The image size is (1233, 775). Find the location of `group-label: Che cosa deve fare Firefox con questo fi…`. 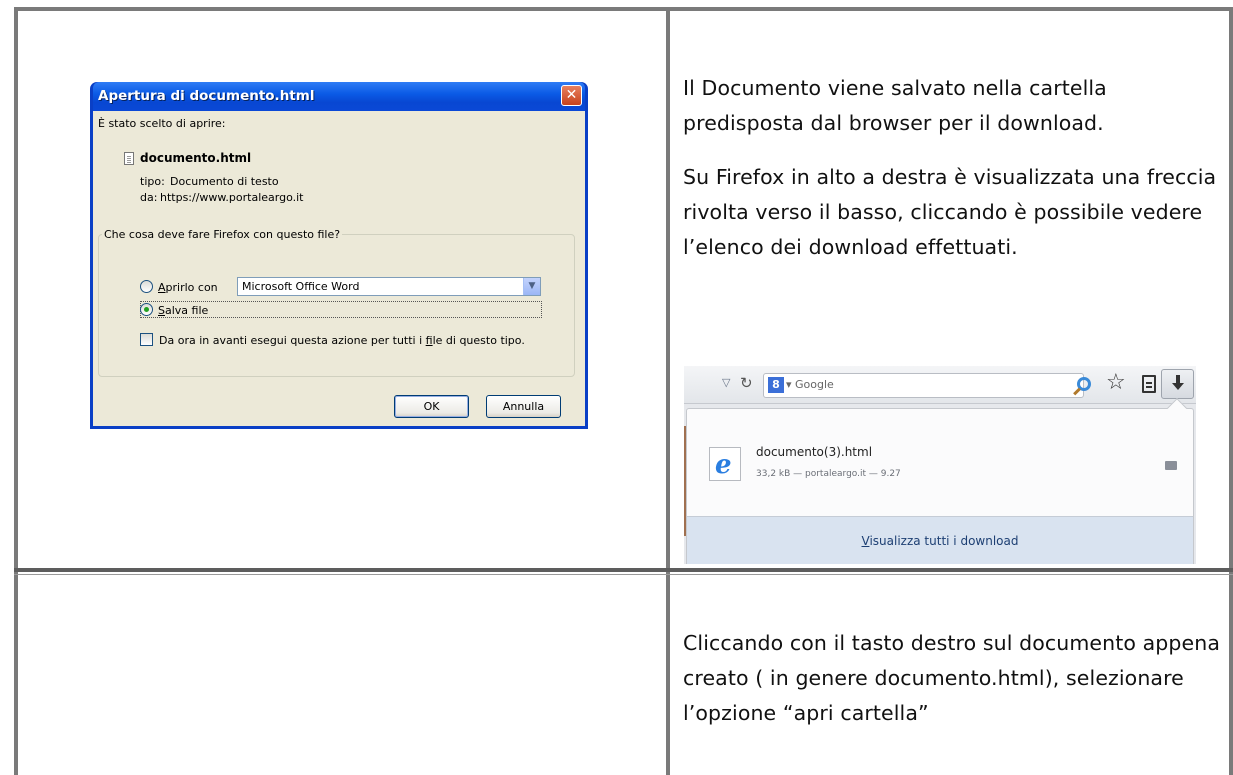

group-label: Che cosa deve fare Firefox con questo fi… is located at coordinates (222, 234).